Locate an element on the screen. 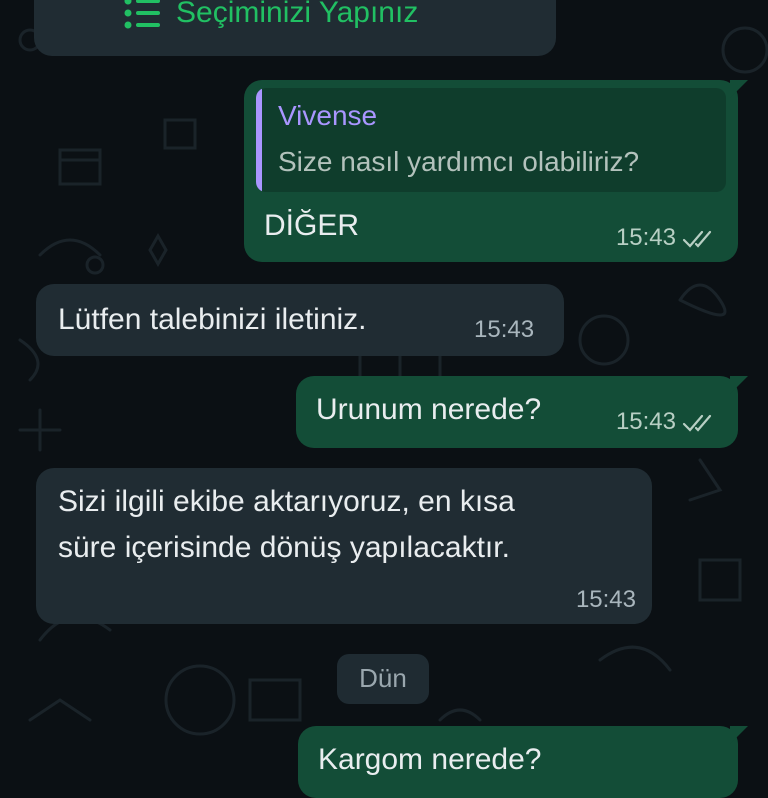  list-icon is located at coordinates (142, 14).